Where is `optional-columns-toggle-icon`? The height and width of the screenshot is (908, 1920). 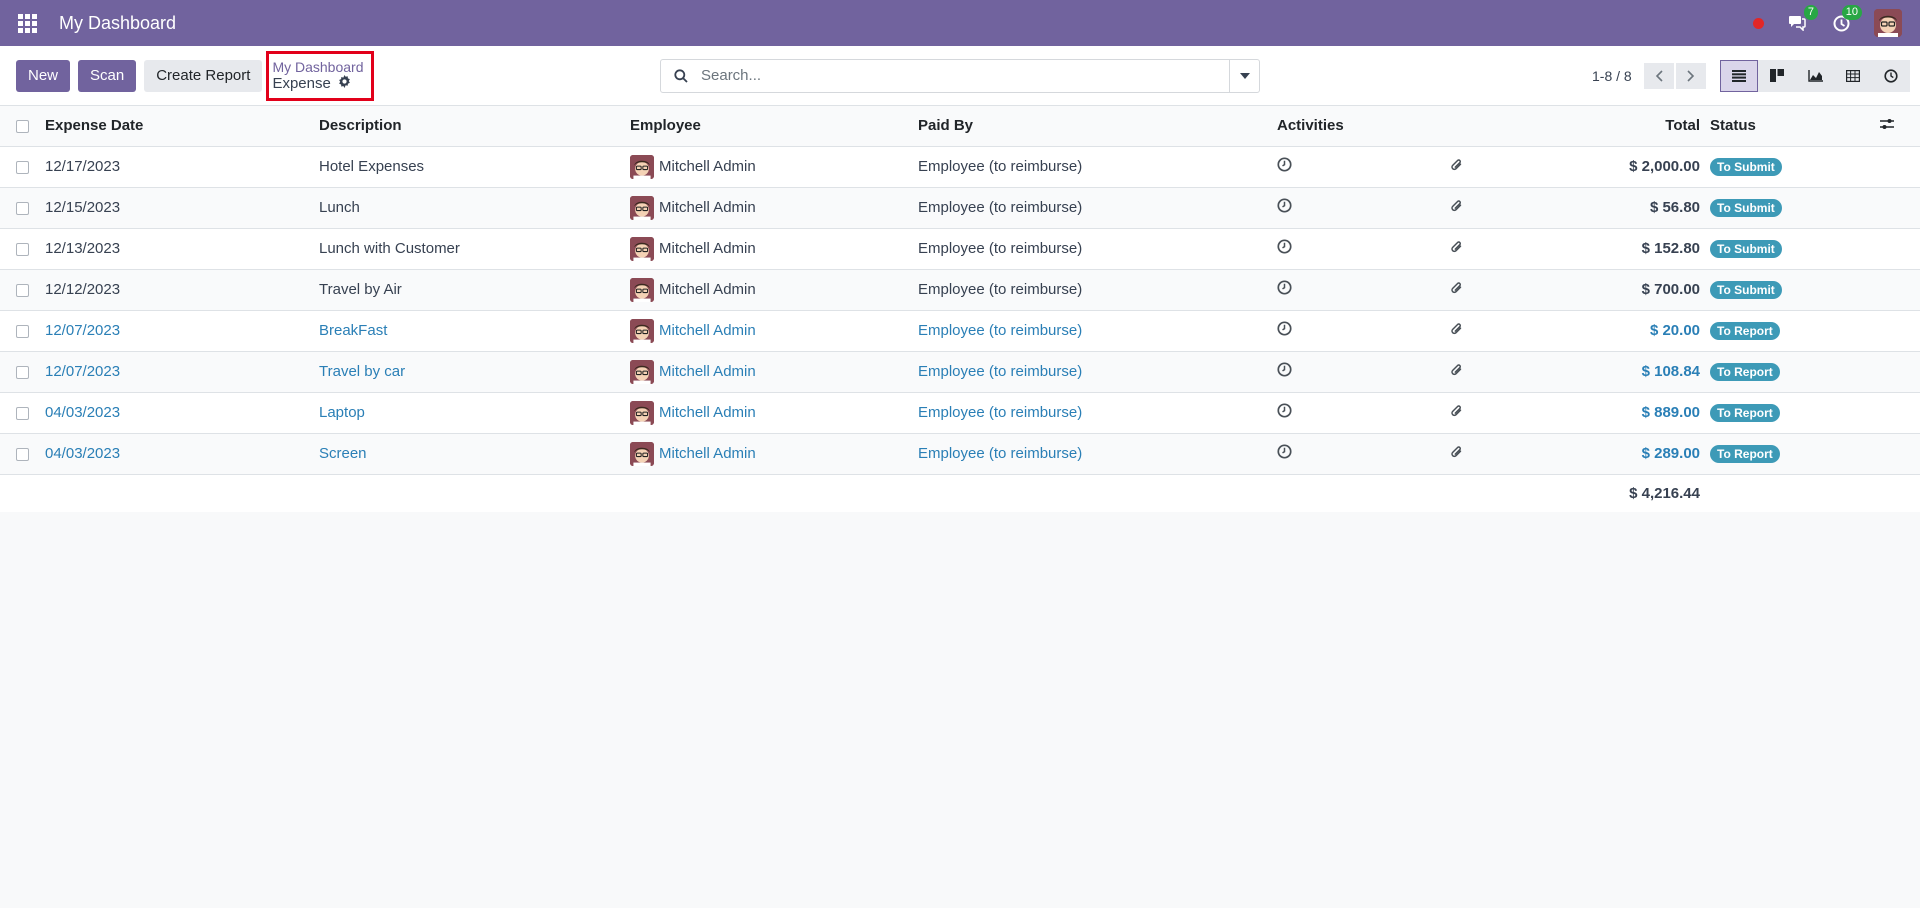 optional-columns-toggle-icon is located at coordinates (1887, 125).